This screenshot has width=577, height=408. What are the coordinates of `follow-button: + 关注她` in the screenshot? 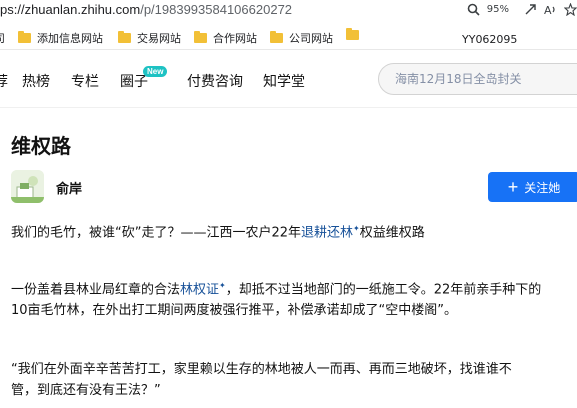 It's located at (532, 187).